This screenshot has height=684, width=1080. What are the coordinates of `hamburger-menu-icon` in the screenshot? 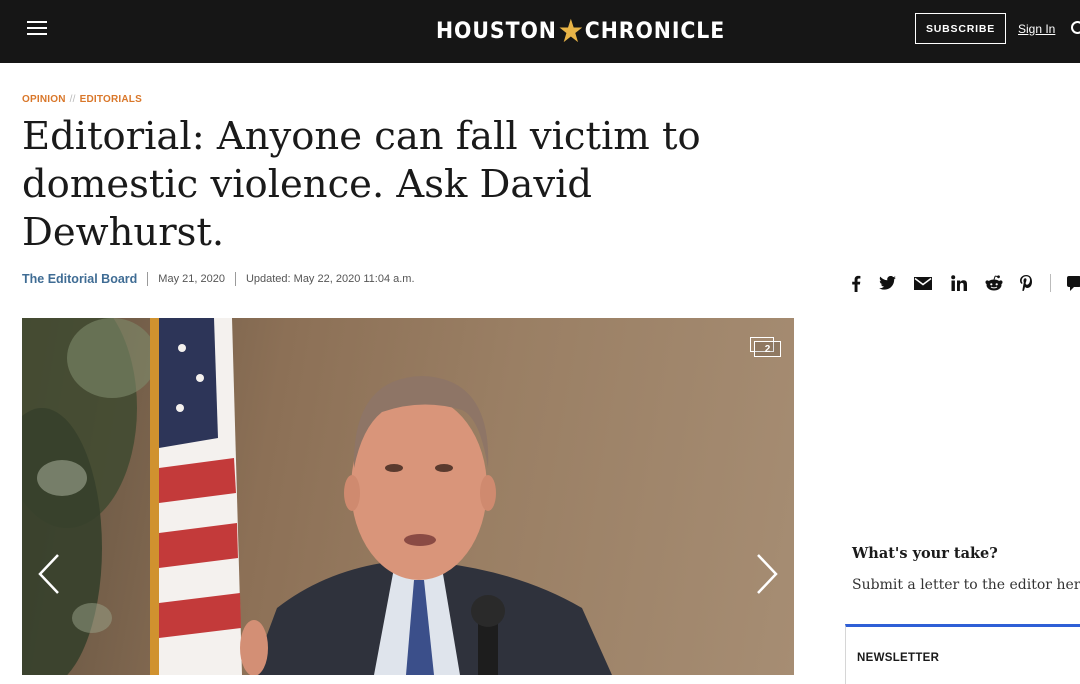 It's located at (37, 30).